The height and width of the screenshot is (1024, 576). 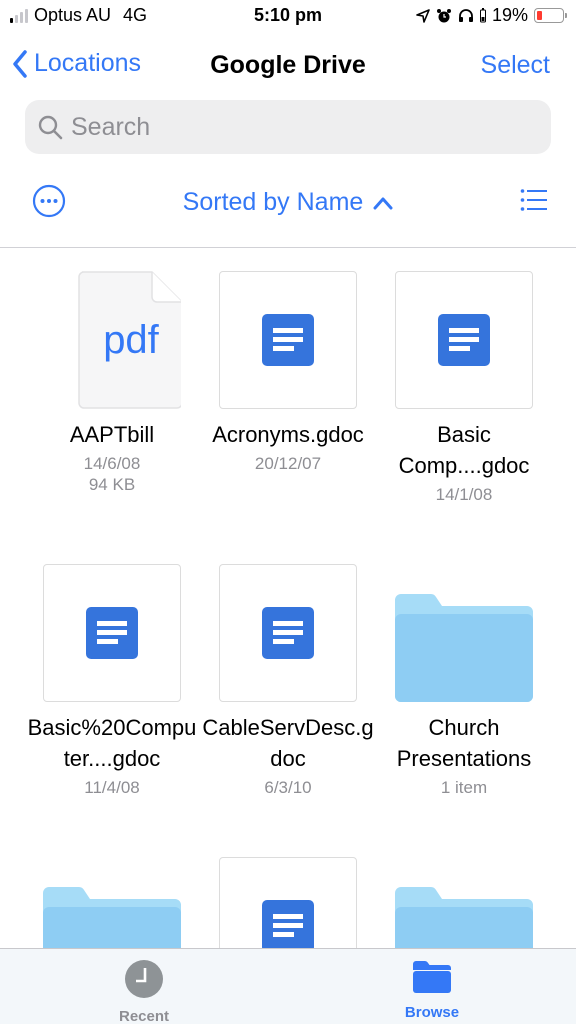 I want to click on file-name: Acronyms.gdoc, so click(x=288, y=434).